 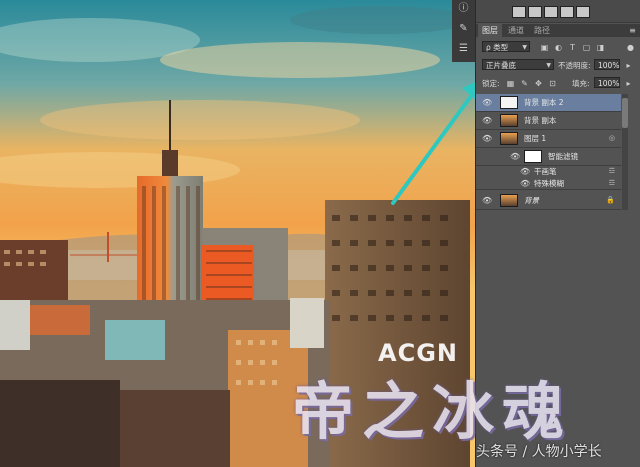 I want to click on layer-name: 图层 1, so click(x=535, y=138).